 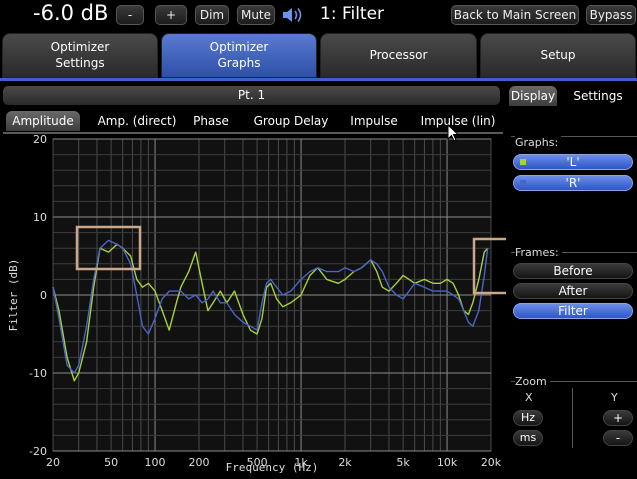 I want to click on tab-label: Processor, so click(x=398, y=54).